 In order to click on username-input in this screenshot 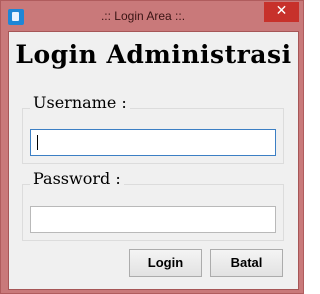, I will do `click(153, 142)`.